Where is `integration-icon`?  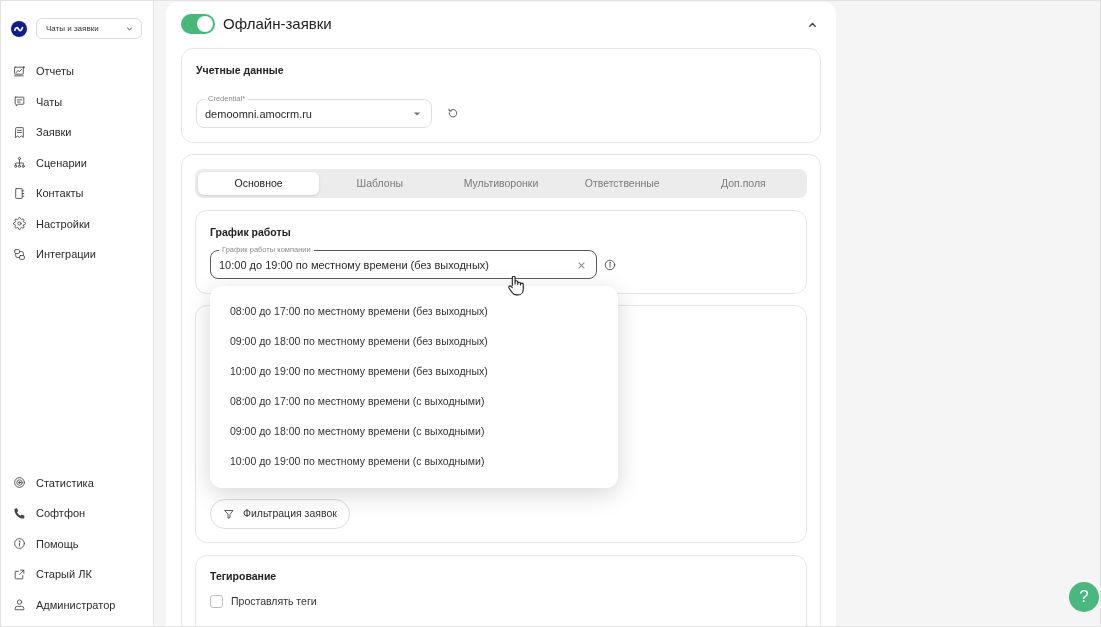 integration-icon is located at coordinates (19, 254).